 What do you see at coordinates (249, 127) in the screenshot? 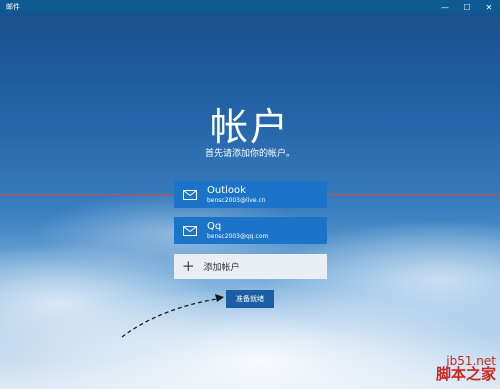
I see `page-title: 帐户` at bounding box center [249, 127].